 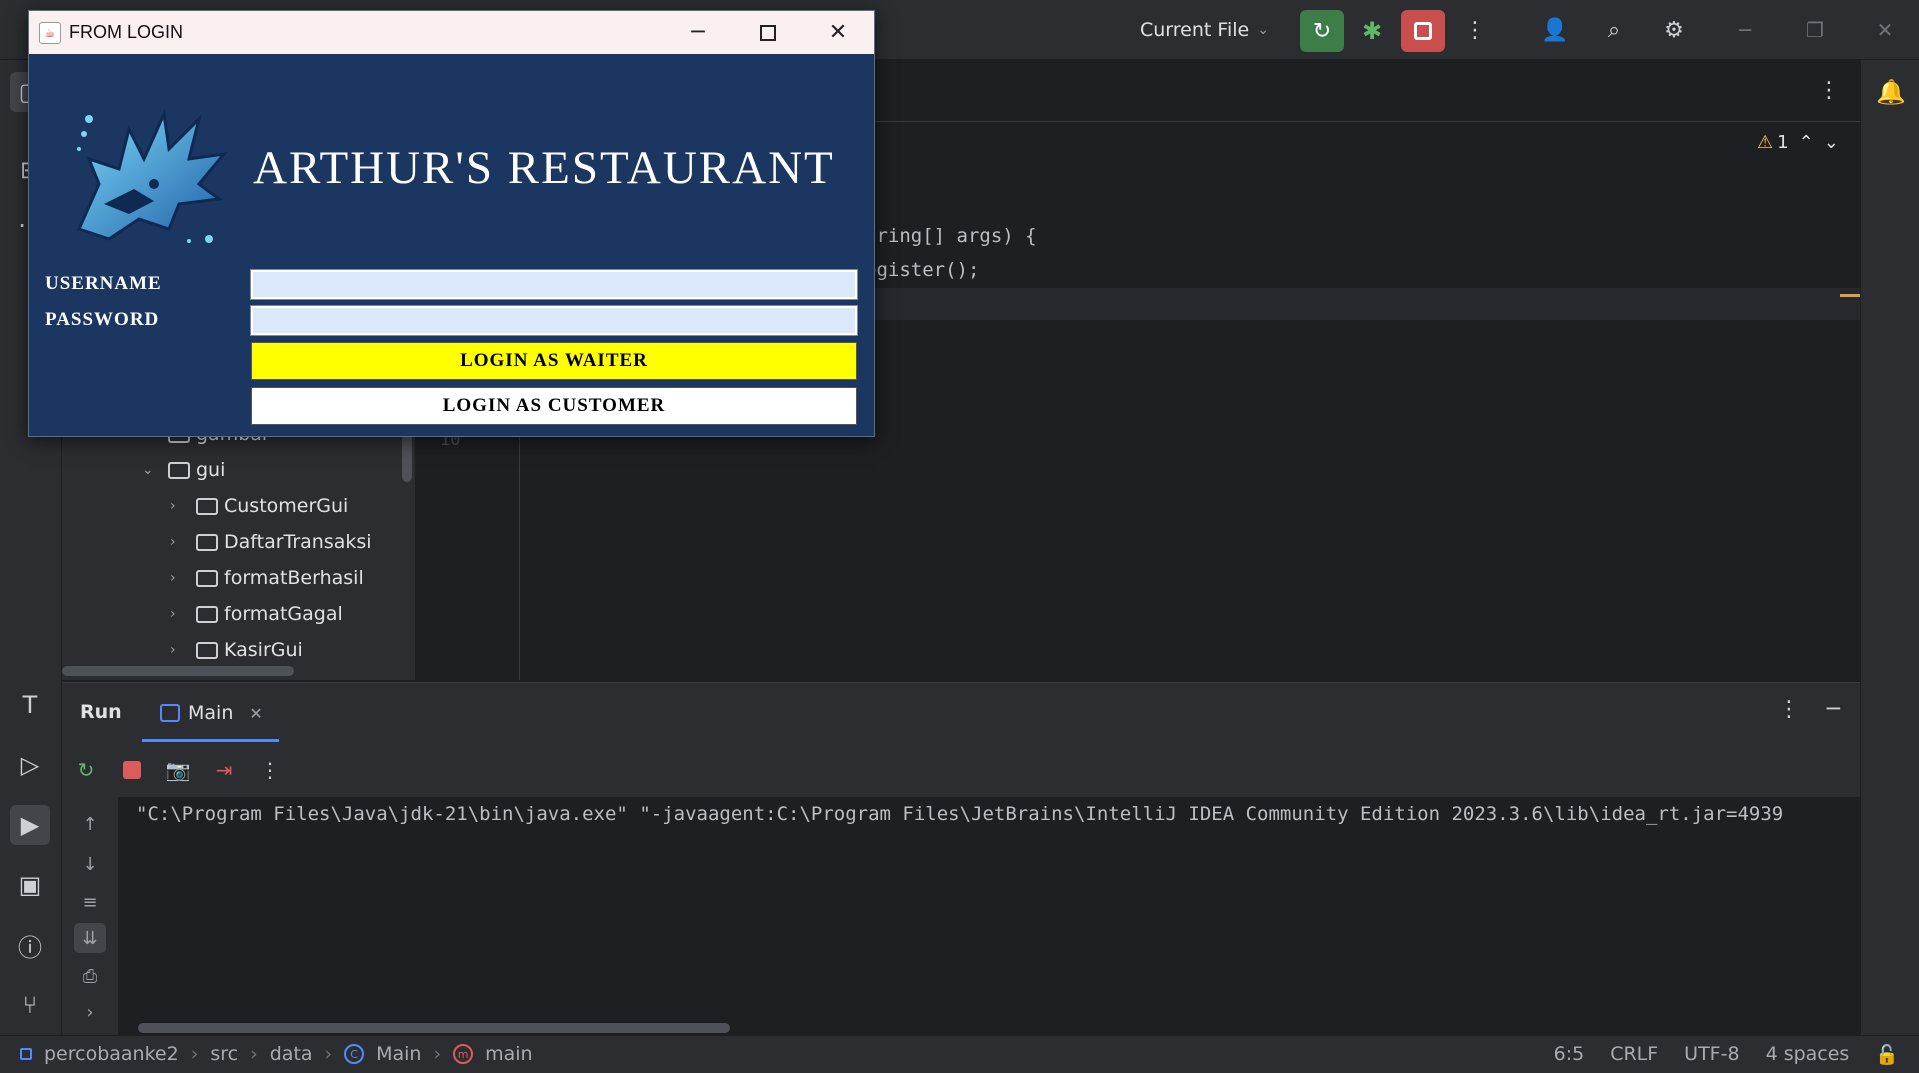 I want to click on method-icon: m, so click(x=463, y=1054).